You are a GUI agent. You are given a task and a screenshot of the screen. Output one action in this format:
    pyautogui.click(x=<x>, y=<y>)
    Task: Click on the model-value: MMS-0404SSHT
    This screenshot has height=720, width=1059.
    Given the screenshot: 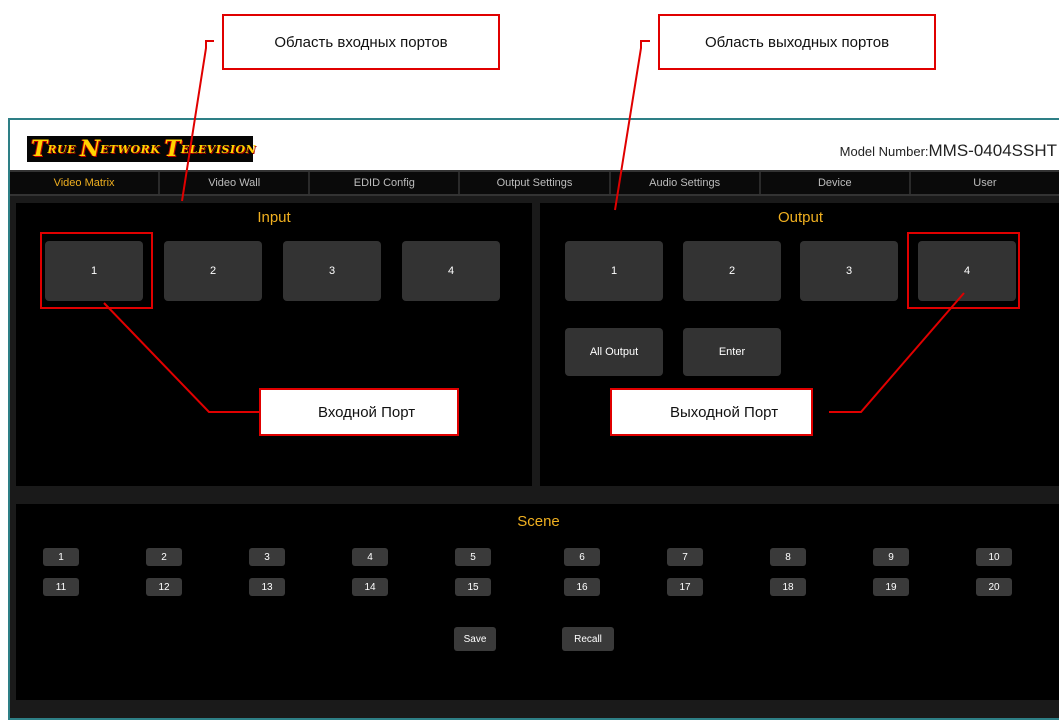 What is the action you would take?
    pyautogui.click(x=992, y=150)
    